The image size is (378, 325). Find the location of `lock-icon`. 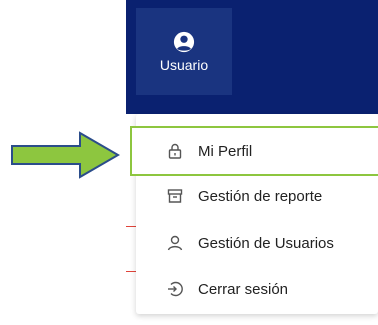

lock-icon is located at coordinates (175, 151).